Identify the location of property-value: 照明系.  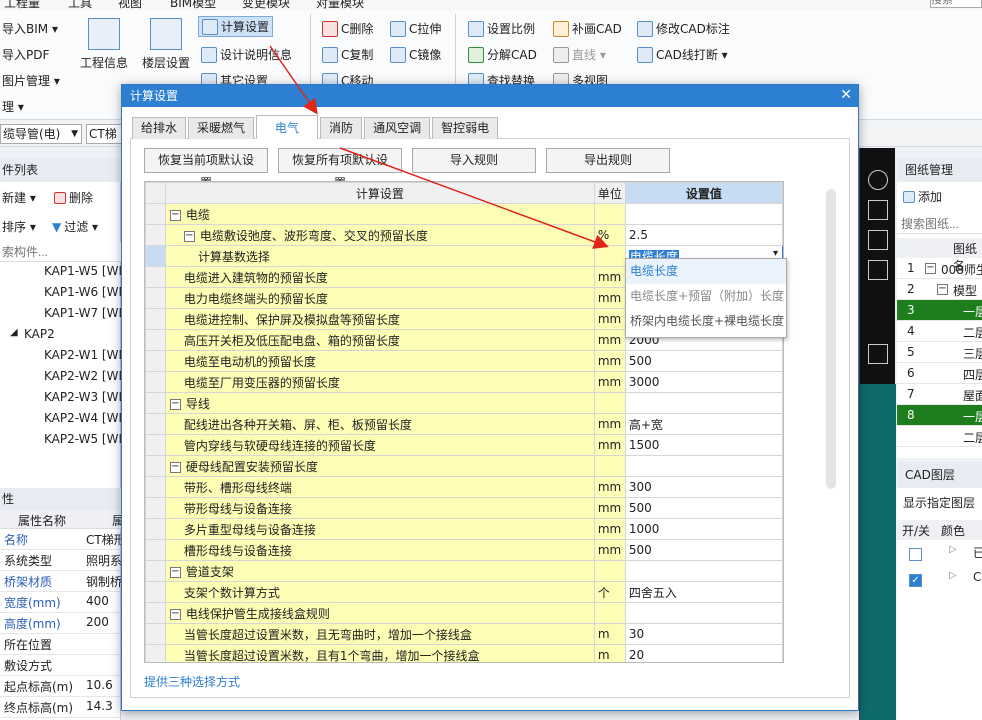
(103, 560).